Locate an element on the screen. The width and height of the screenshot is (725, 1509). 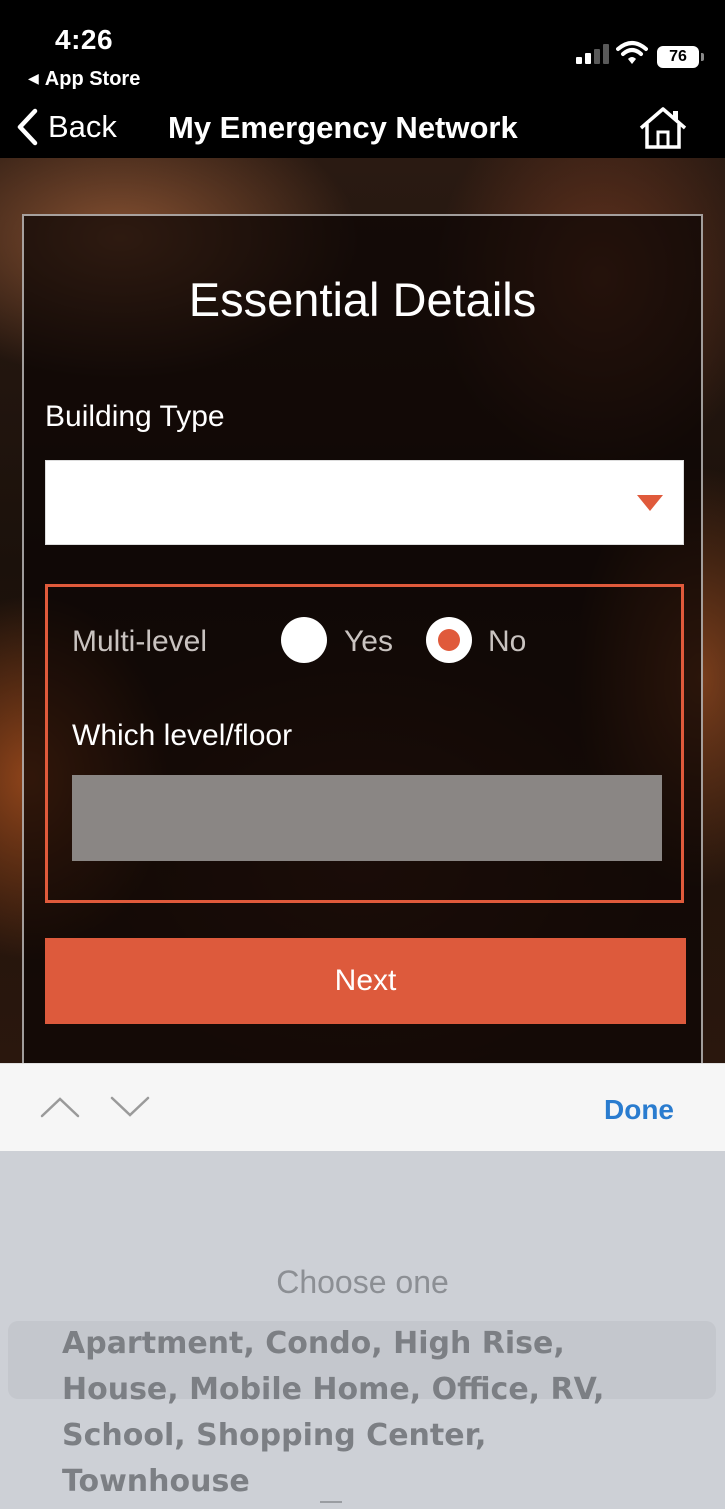
yes-label: Yes is located at coordinates (368, 641).